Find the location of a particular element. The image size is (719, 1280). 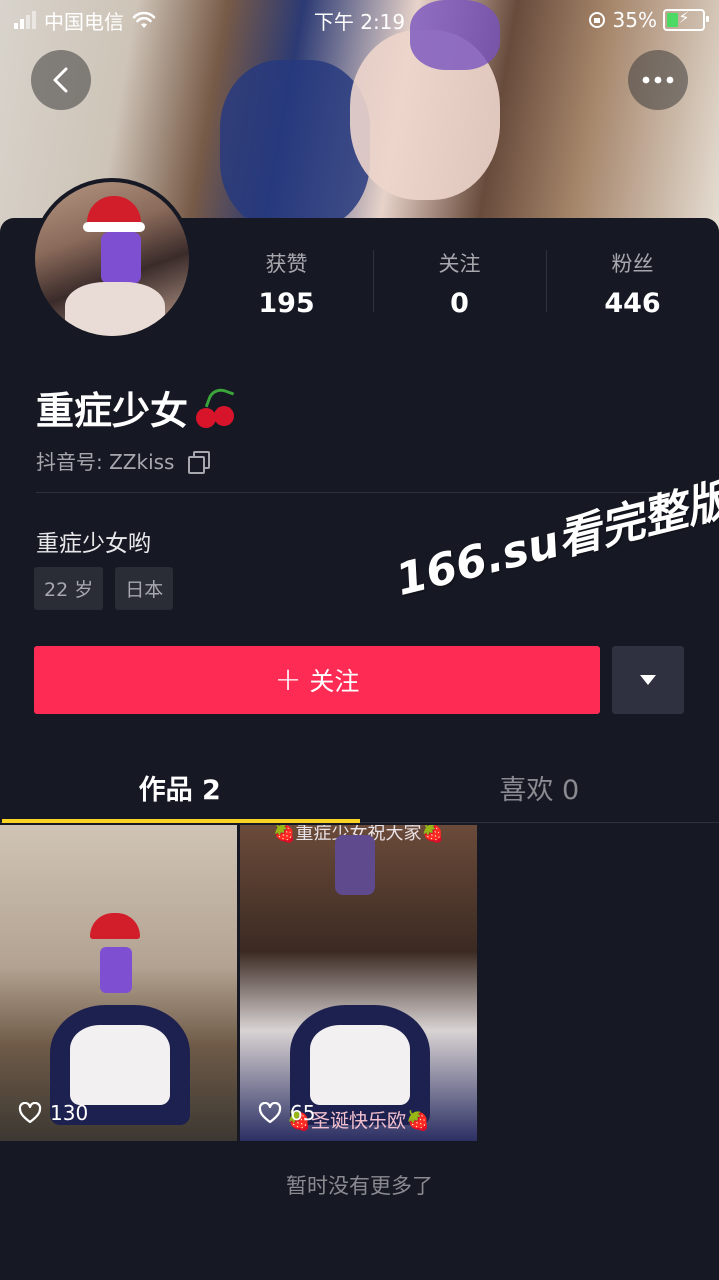

profile-bio: 重症少女哟 is located at coordinates (93, 544).